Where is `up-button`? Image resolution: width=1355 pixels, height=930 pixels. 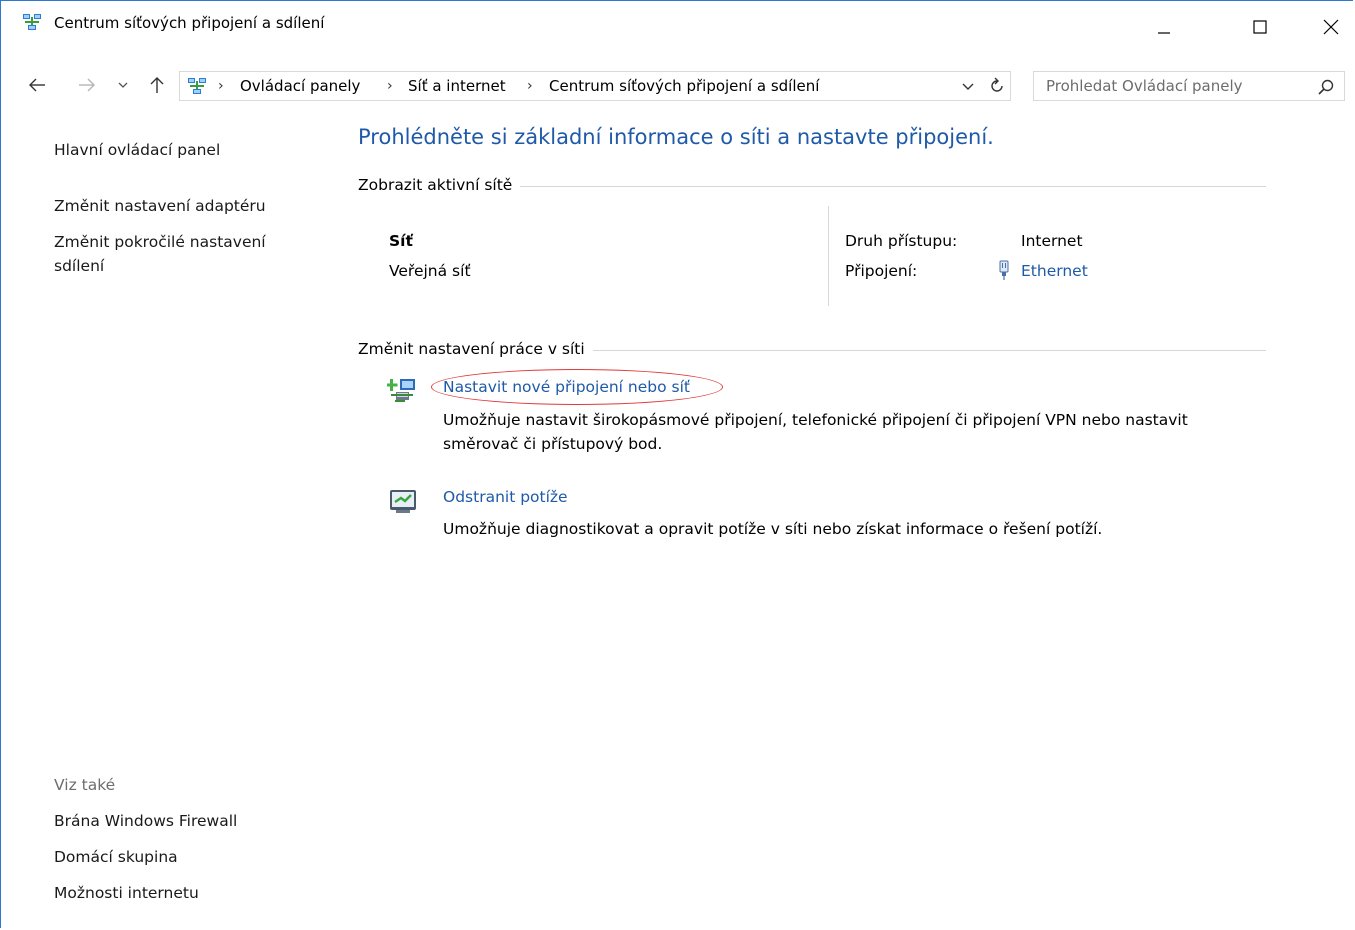
up-button is located at coordinates (157, 85).